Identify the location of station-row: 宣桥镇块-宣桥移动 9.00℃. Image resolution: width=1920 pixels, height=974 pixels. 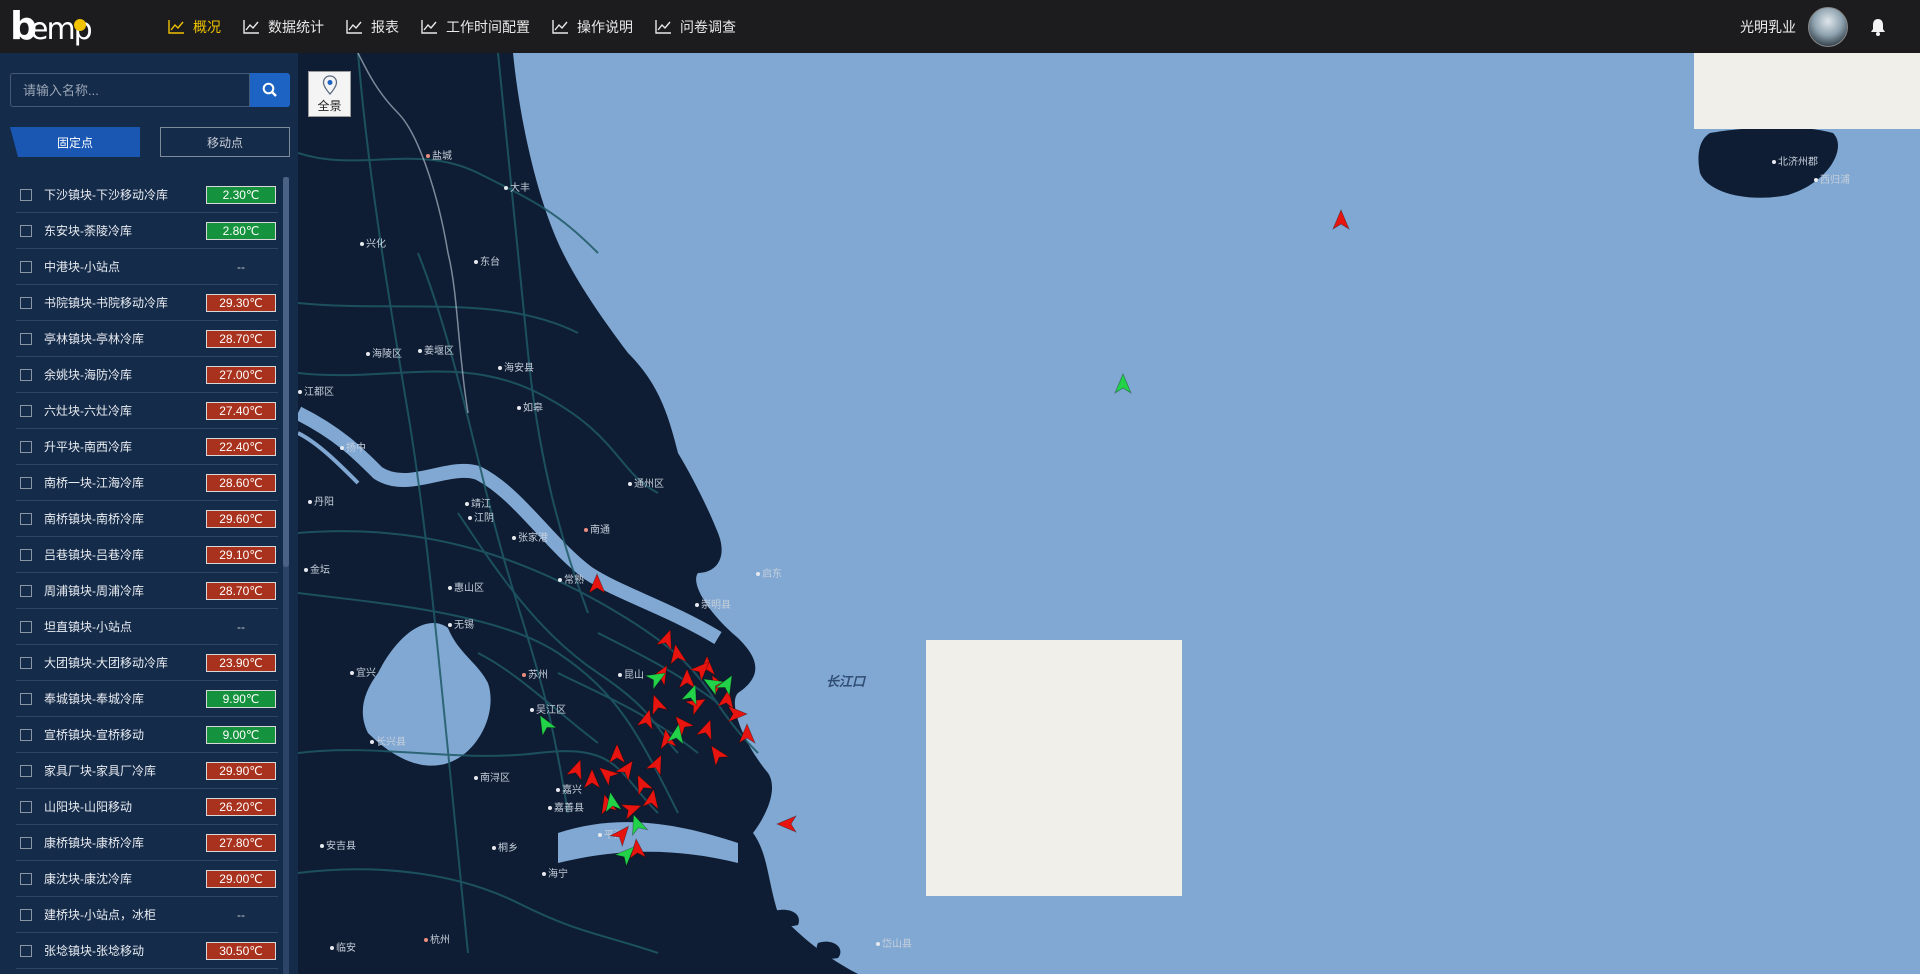
(147, 735).